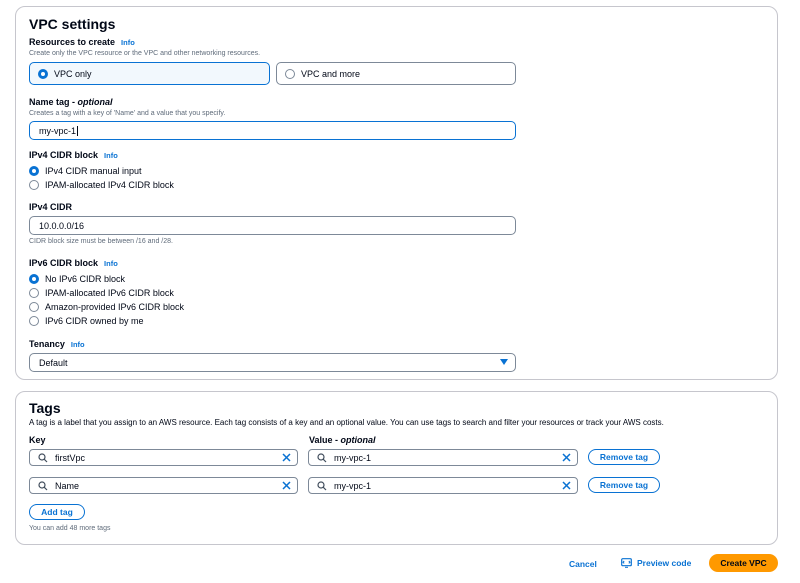 The image size is (800, 583). What do you see at coordinates (109, 185) in the screenshot?
I see `ipv4-ipam-label: IPAM-allocated IPv4 CIDR block` at bounding box center [109, 185].